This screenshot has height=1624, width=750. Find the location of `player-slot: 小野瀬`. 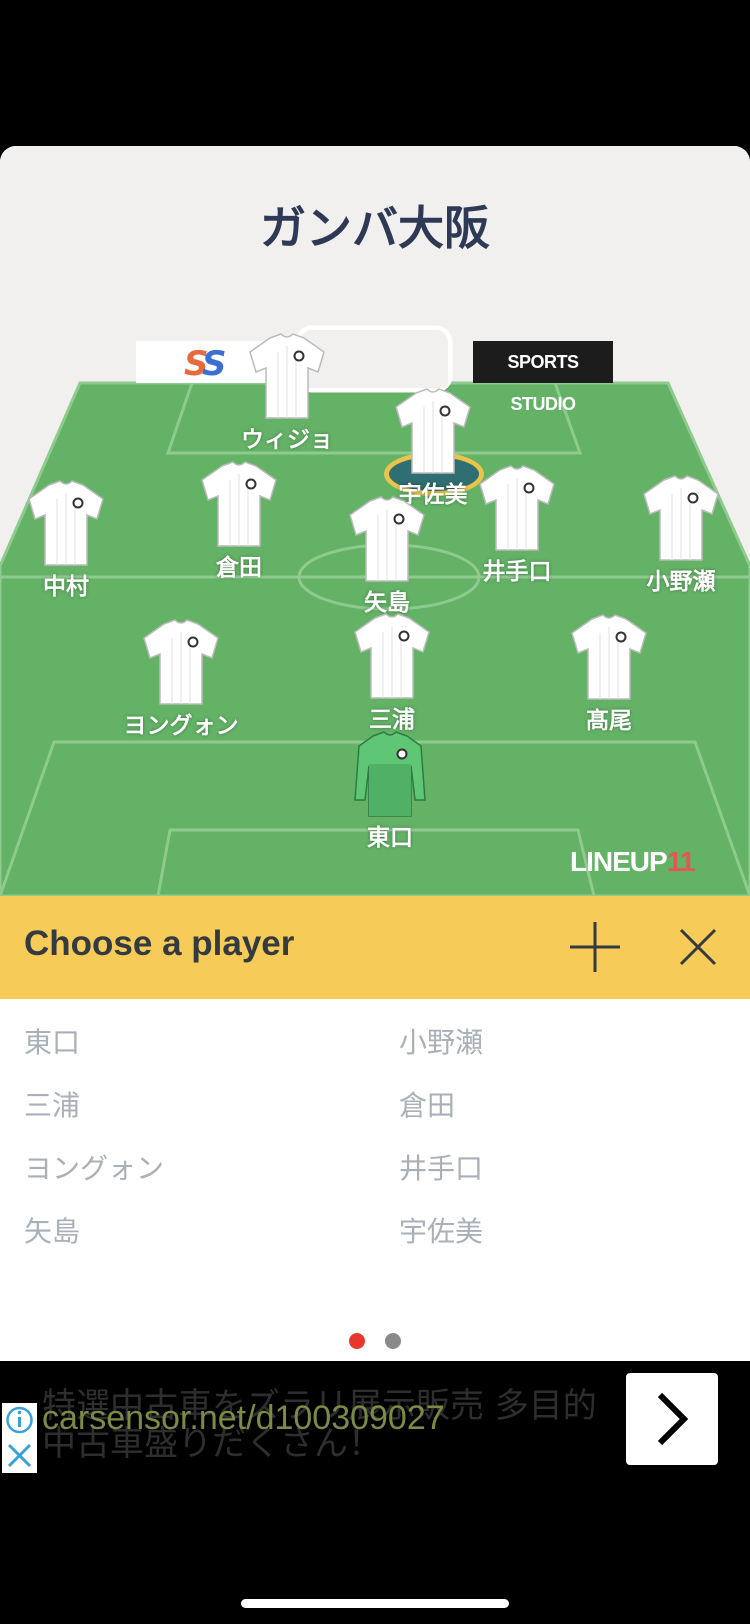

player-slot: 小野瀬 is located at coordinates (675, 535).